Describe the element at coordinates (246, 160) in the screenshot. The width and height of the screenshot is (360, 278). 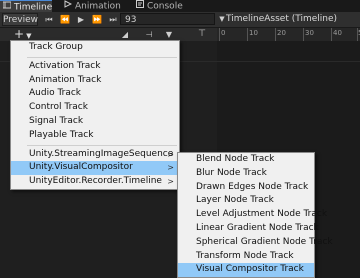
I see `menu-item-blend-node-track: Blend Node Track` at that location.